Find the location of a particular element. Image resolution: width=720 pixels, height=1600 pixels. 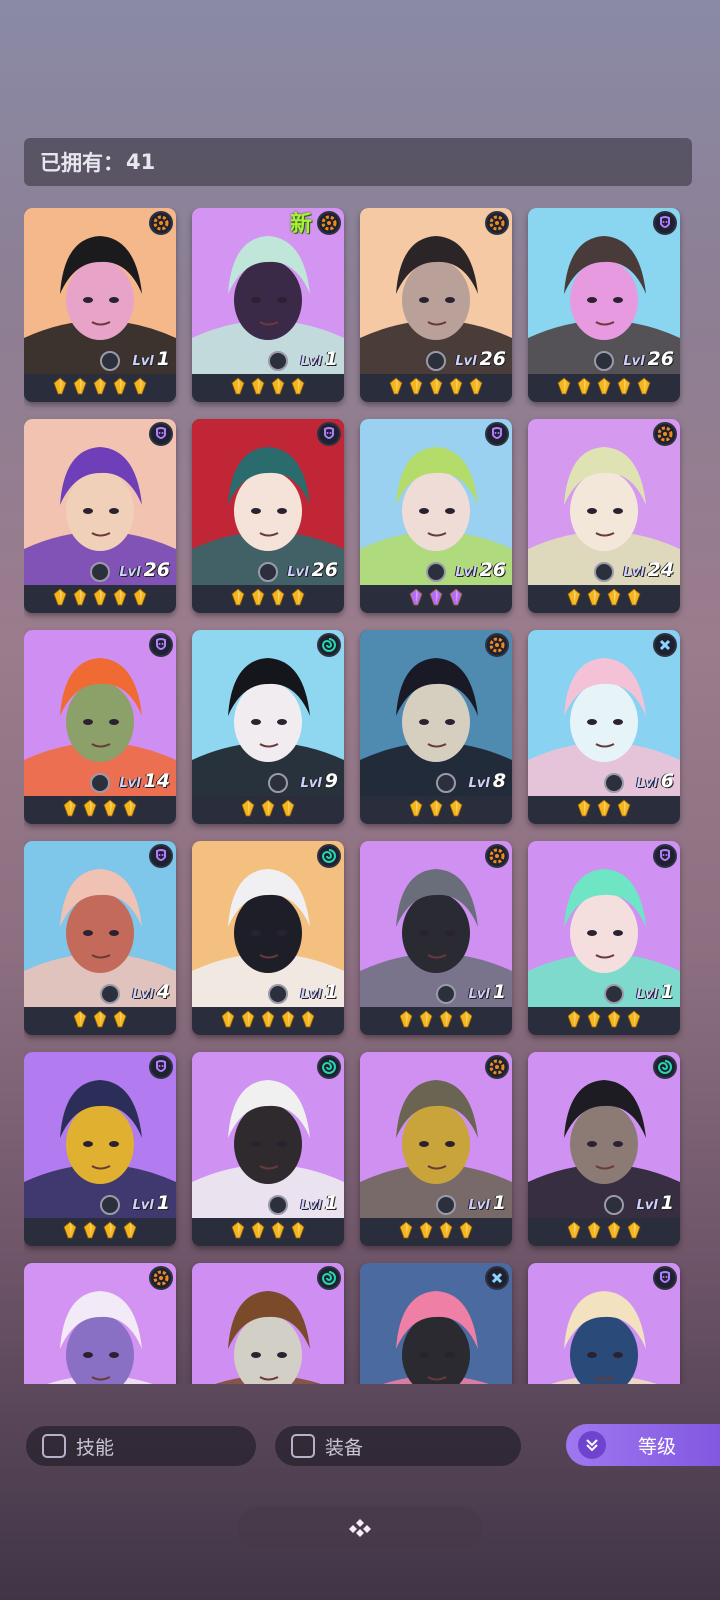

hero-card: Lvl 4 is located at coordinates (100, 938).